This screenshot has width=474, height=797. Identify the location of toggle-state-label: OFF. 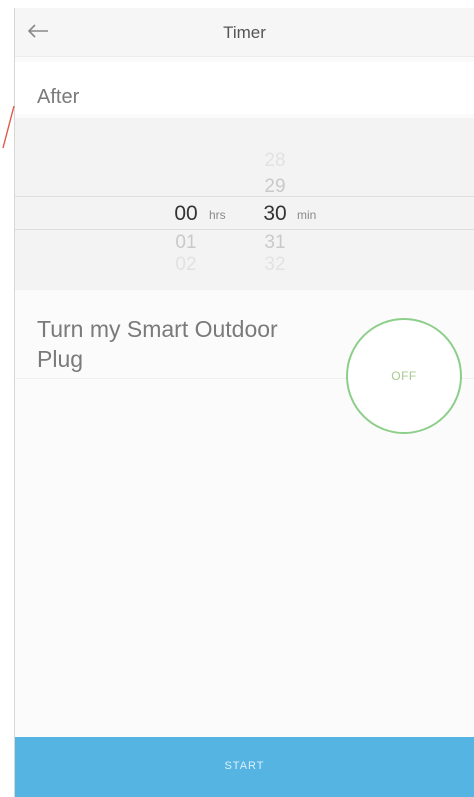
(404, 376).